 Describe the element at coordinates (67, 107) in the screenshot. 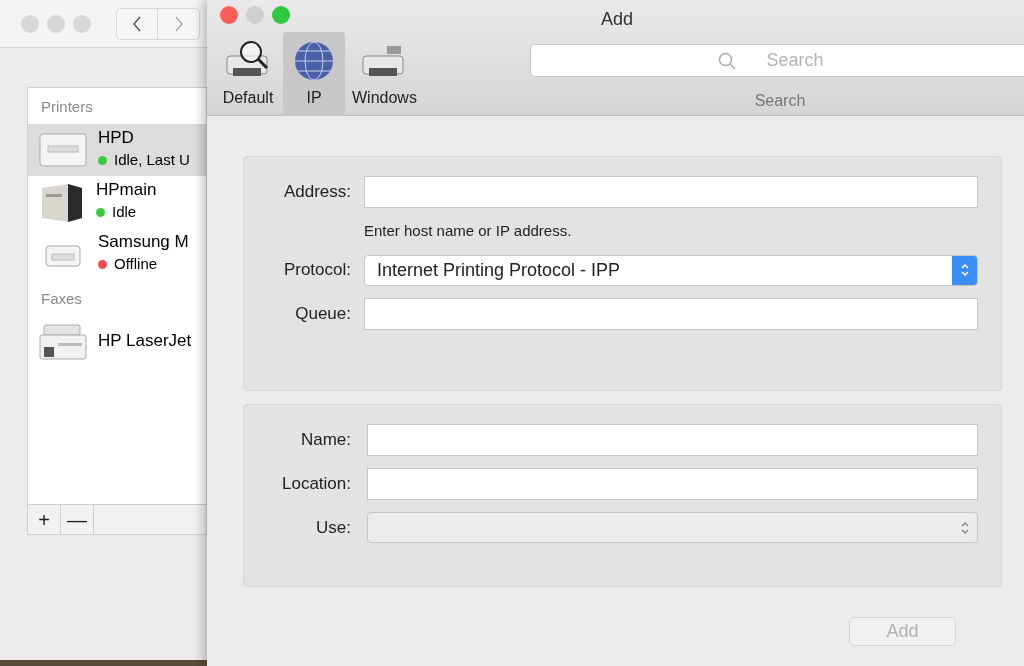

I see `section-header: Printers` at that location.